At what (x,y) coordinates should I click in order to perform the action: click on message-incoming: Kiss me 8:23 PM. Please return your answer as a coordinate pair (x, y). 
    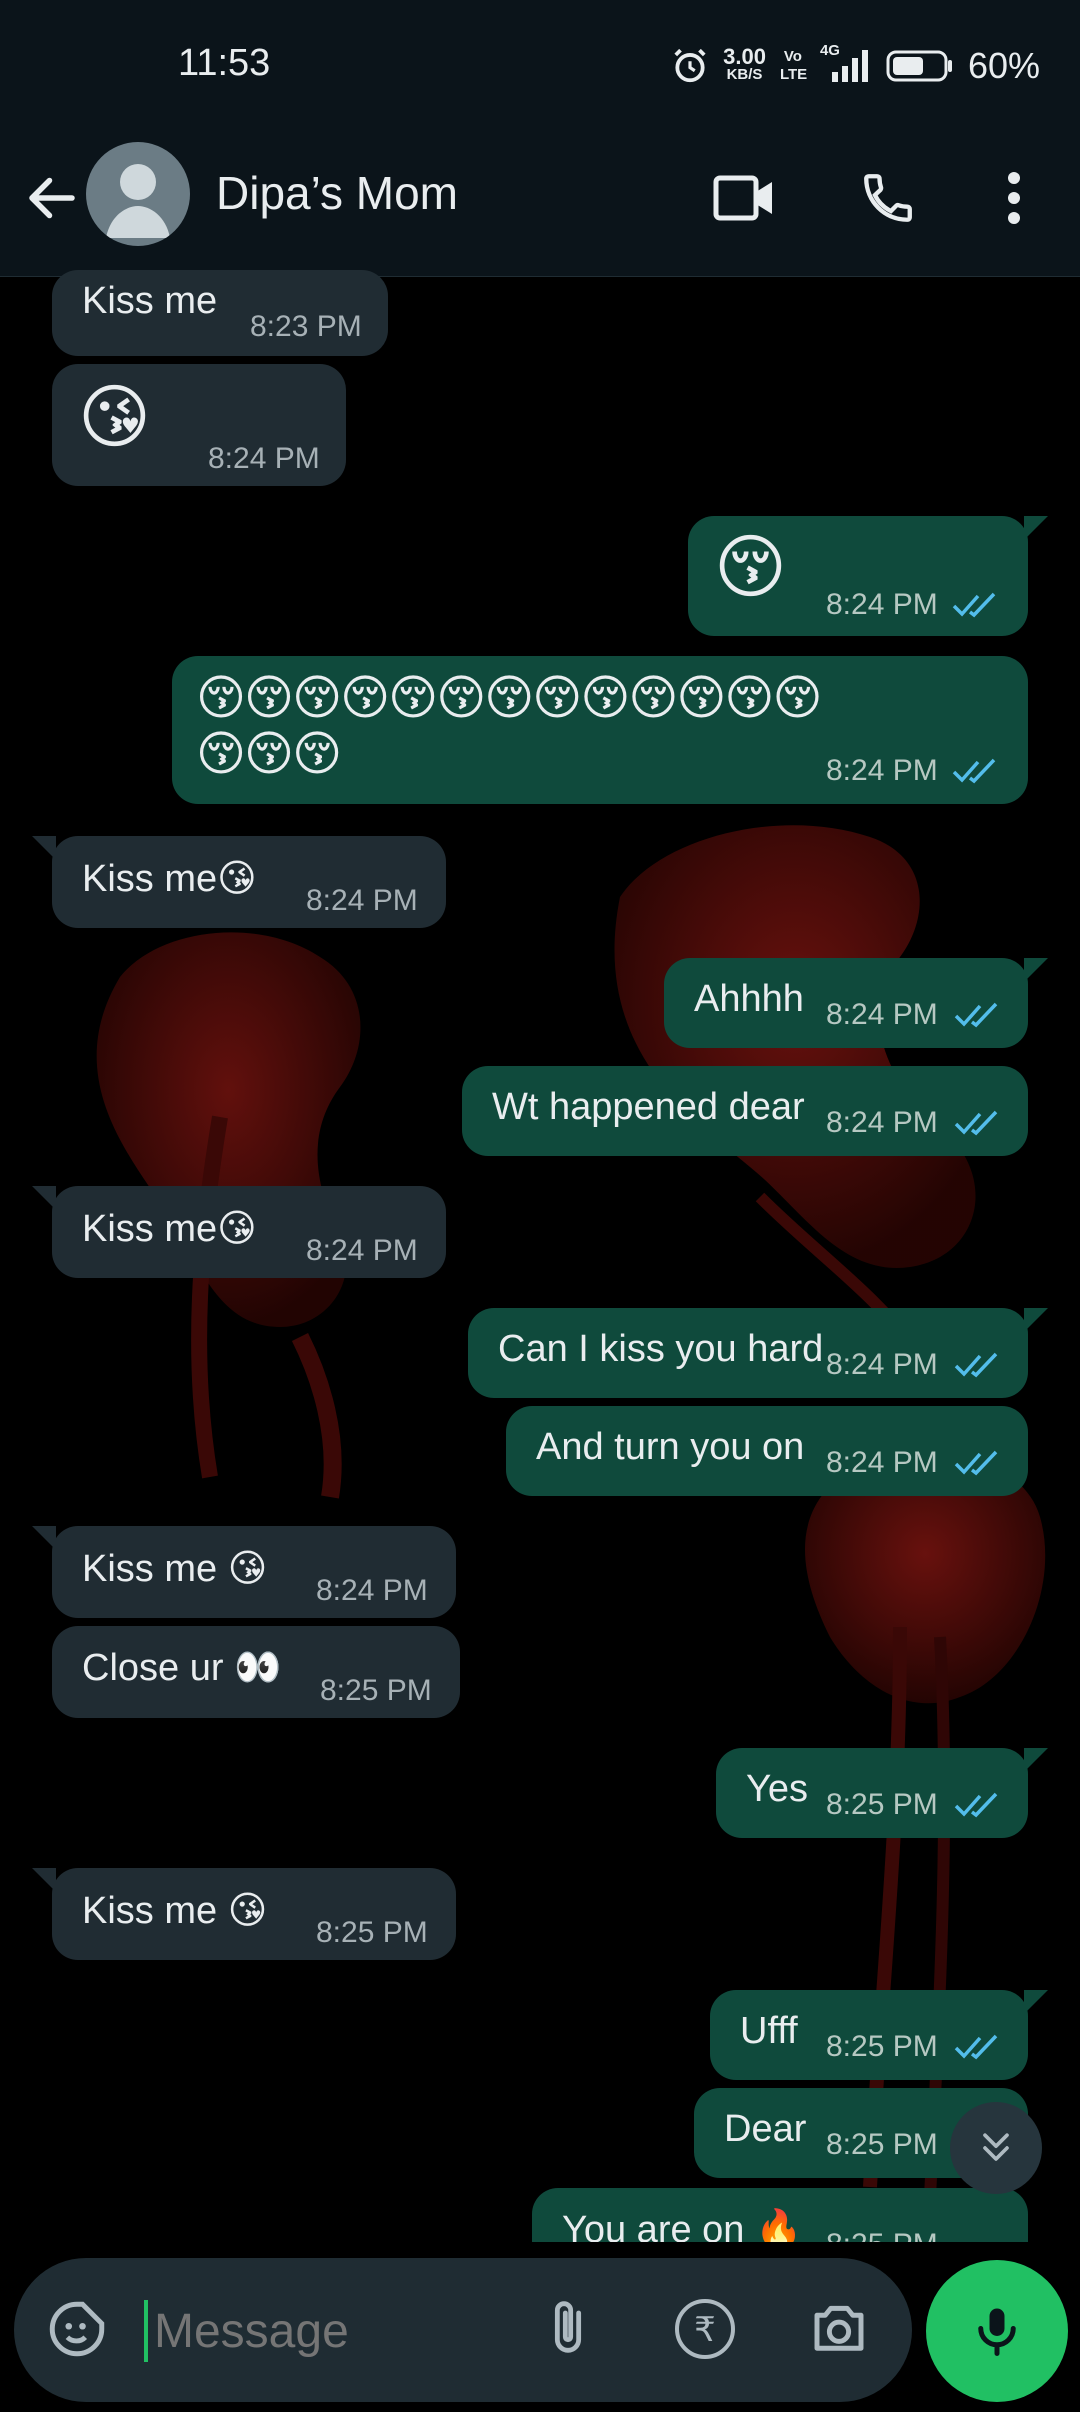
    Looking at the image, I should click on (220, 313).